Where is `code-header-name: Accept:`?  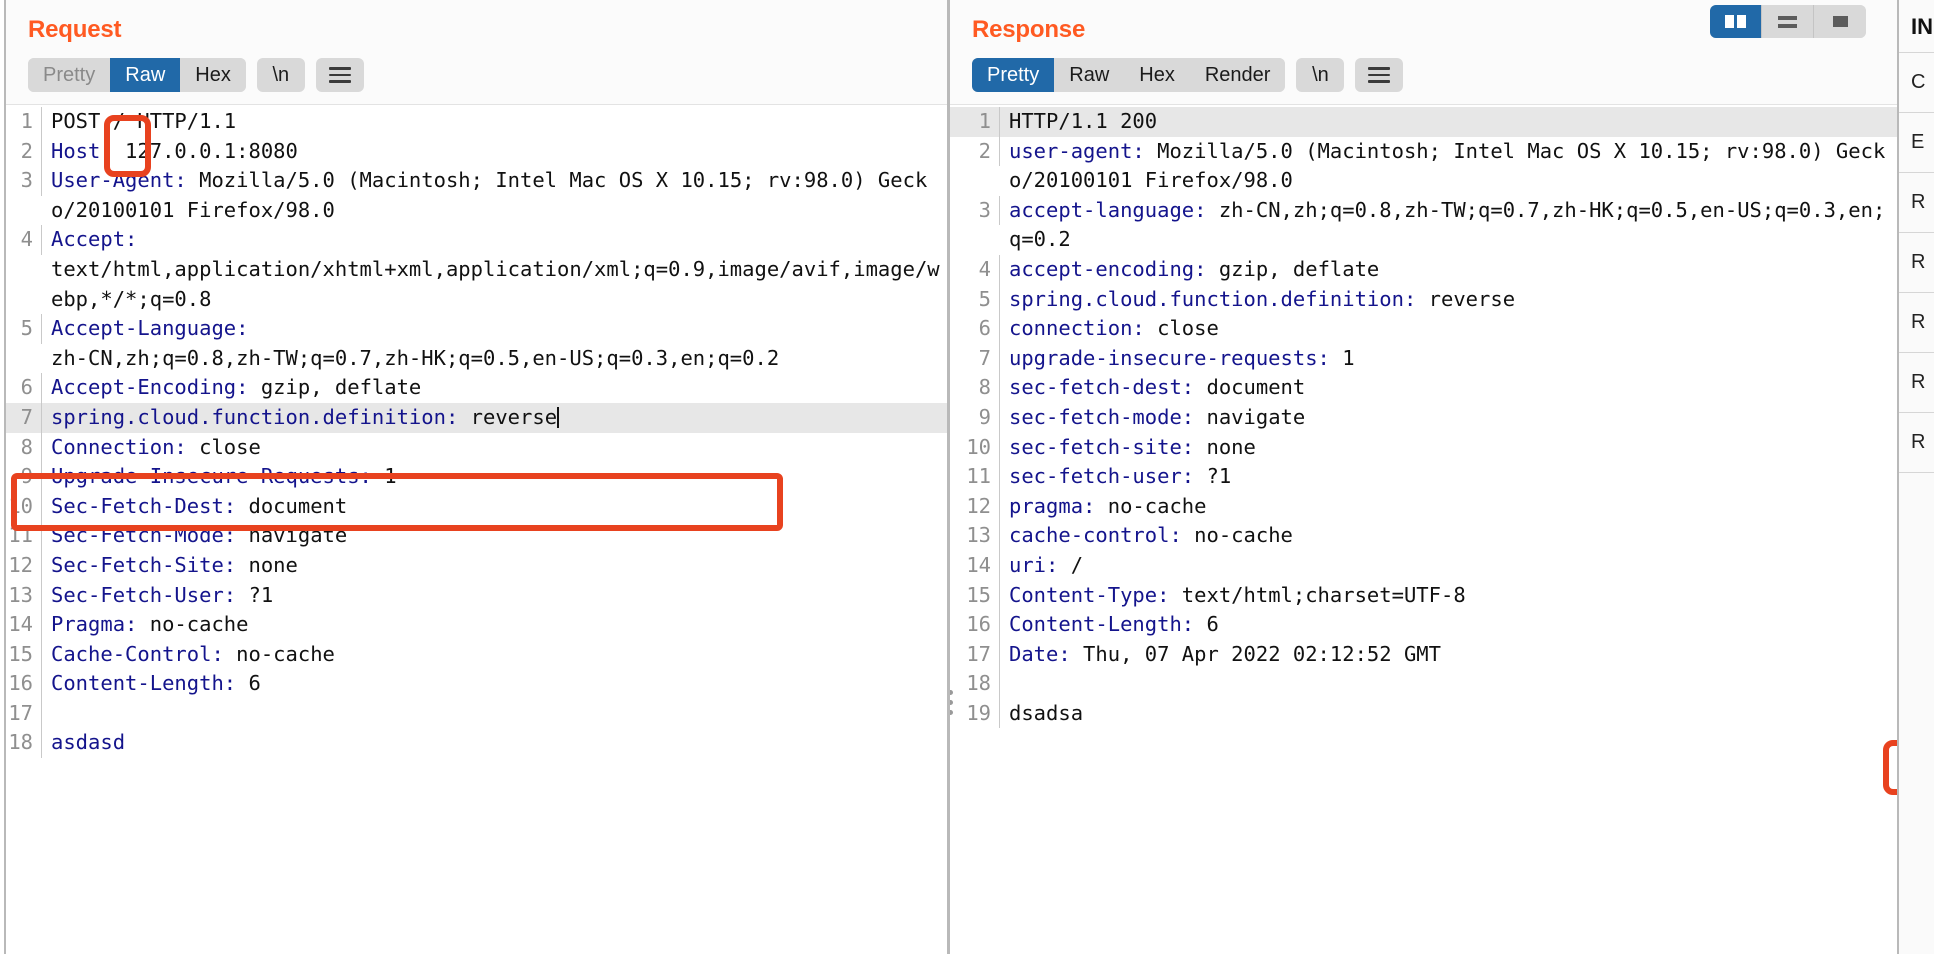 code-header-name: Accept: is located at coordinates (94, 239).